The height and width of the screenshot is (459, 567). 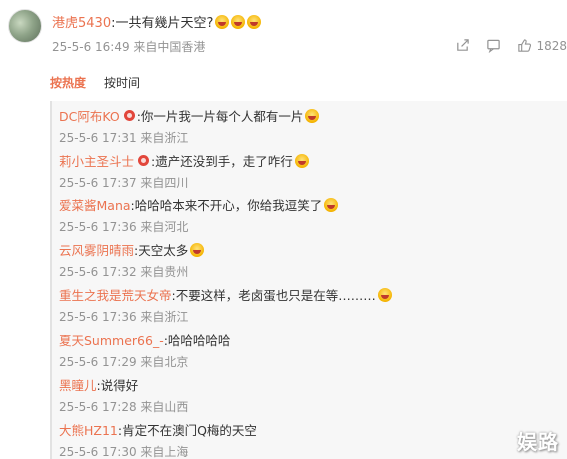 What do you see at coordinates (129, 47) in the screenshot?
I see `main-comment-meta: 25-5-6 16:49 来自中国香港` at bounding box center [129, 47].